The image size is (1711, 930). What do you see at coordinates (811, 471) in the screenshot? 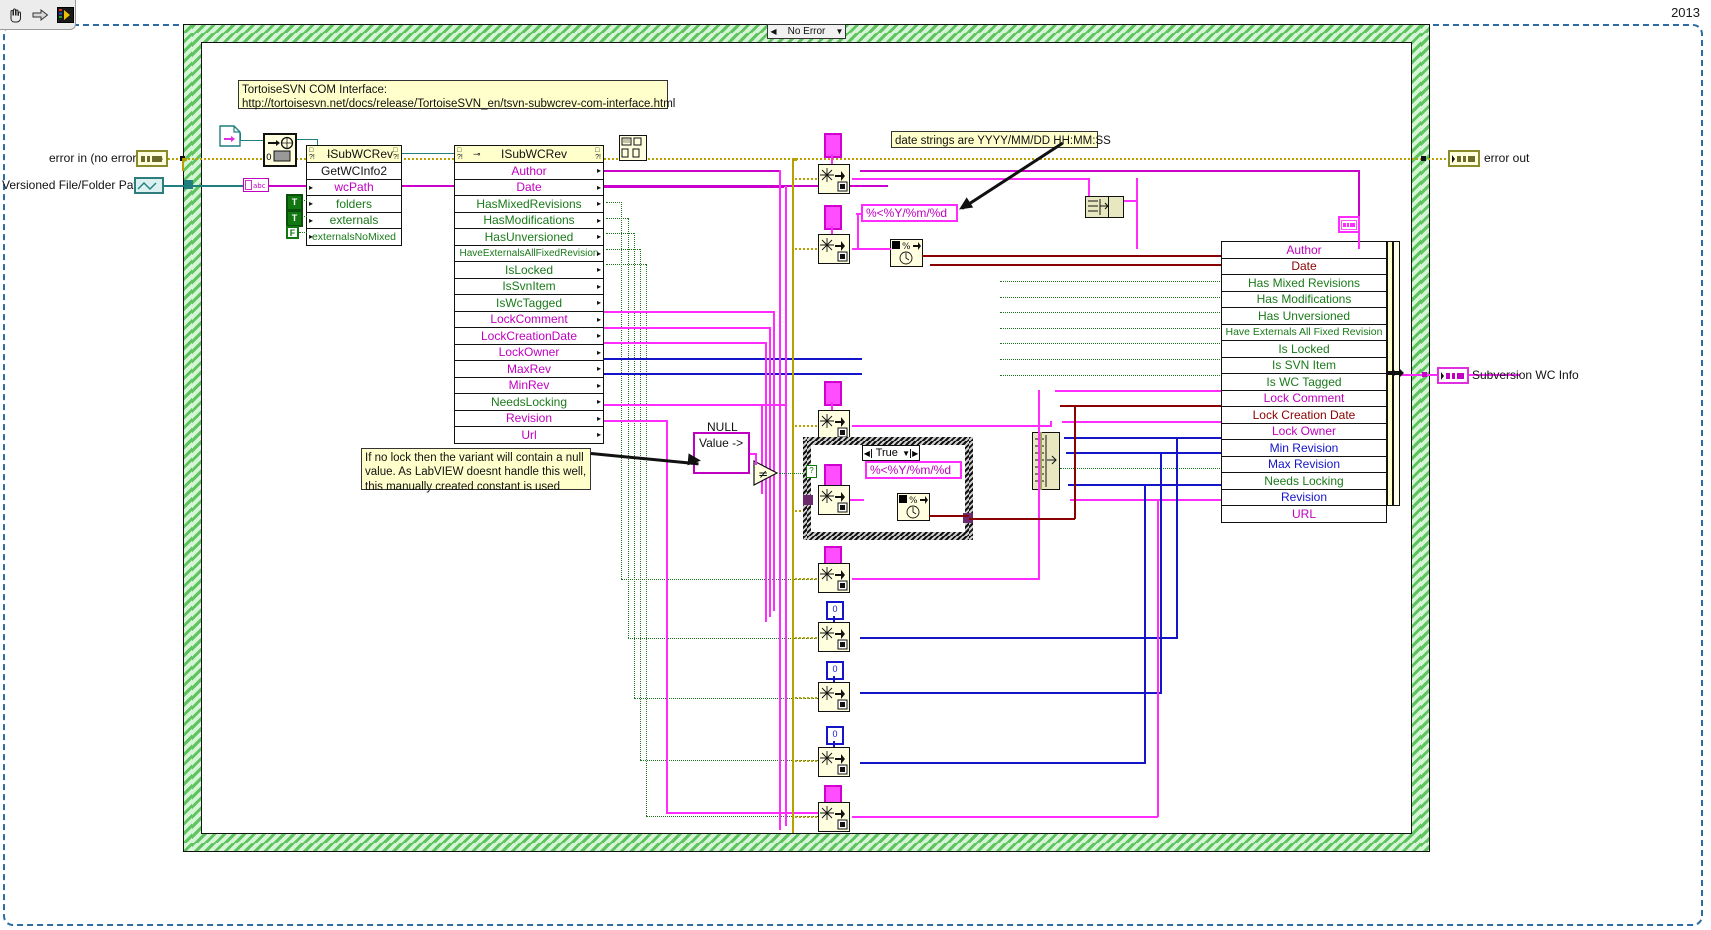
I see `case-selector-terminal: ?` at bounding box center [811, 471].